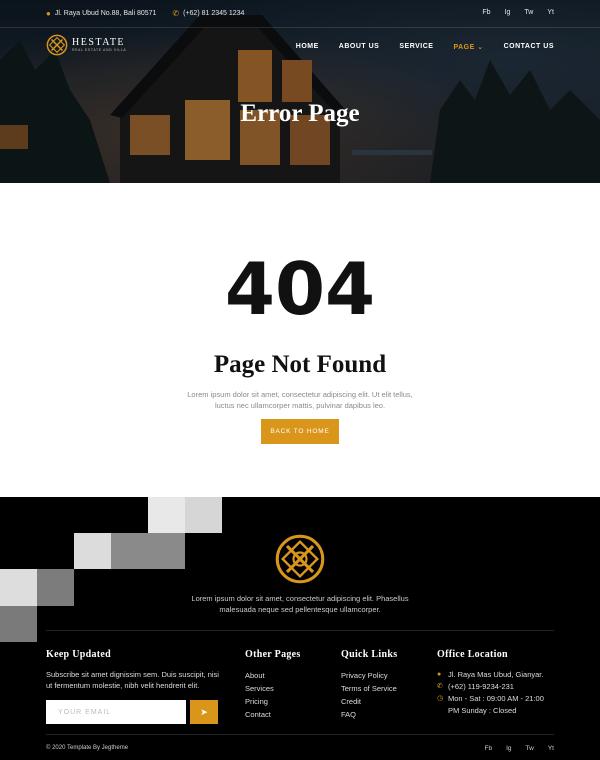 Image resolution: width=600 pixels, height=760 pixels. I want to click on footer-link-terms: Terms of Service, so click(369, 688).